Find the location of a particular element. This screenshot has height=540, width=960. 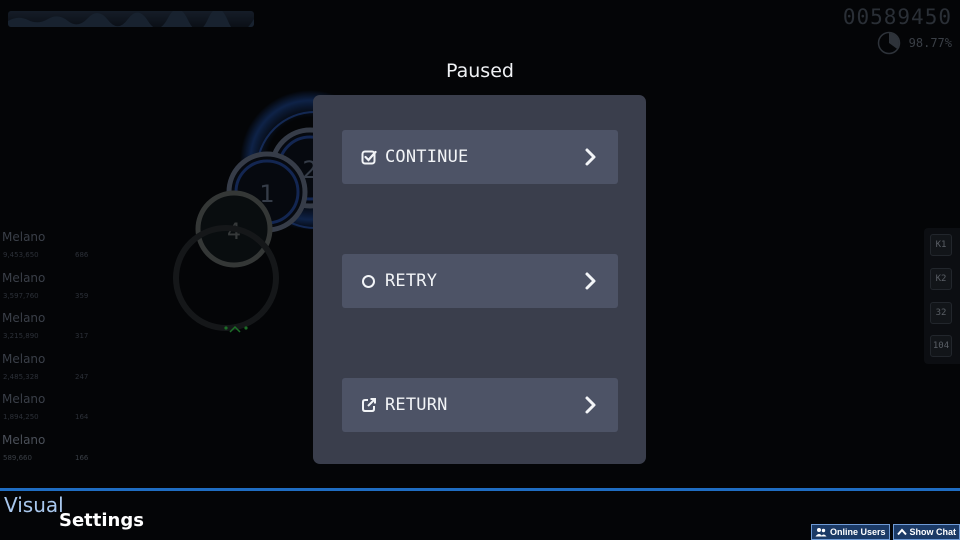

player-score: 589,660 is located at coordinates (17, 457).